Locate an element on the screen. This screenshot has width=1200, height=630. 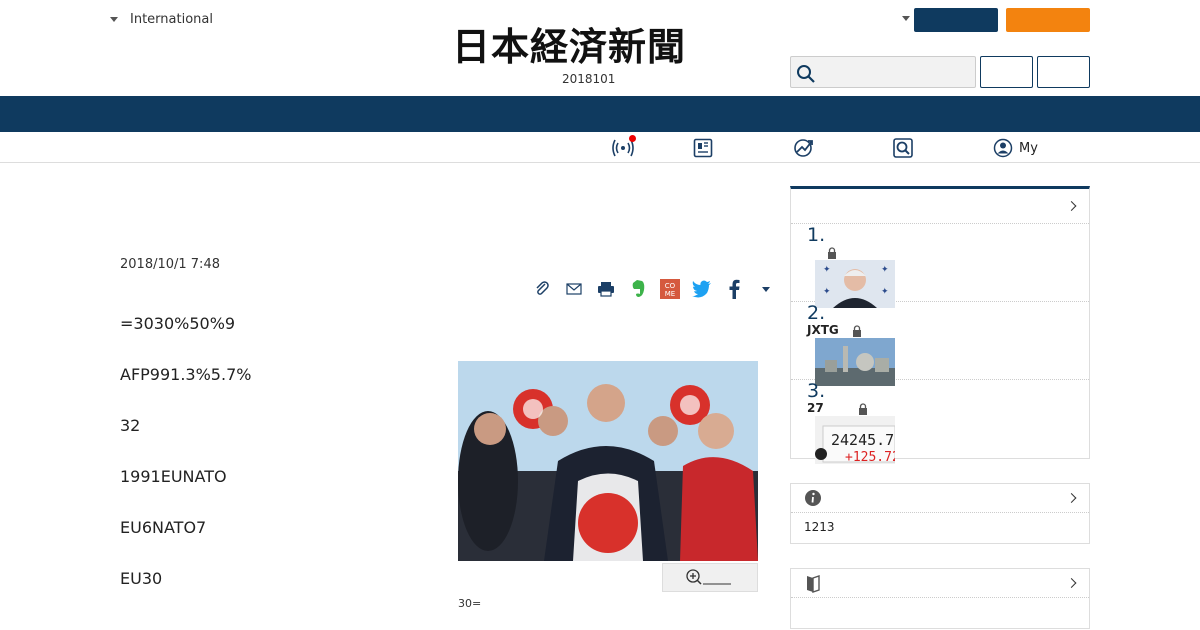
markets-nav-item is located at coordinates (804, 148).